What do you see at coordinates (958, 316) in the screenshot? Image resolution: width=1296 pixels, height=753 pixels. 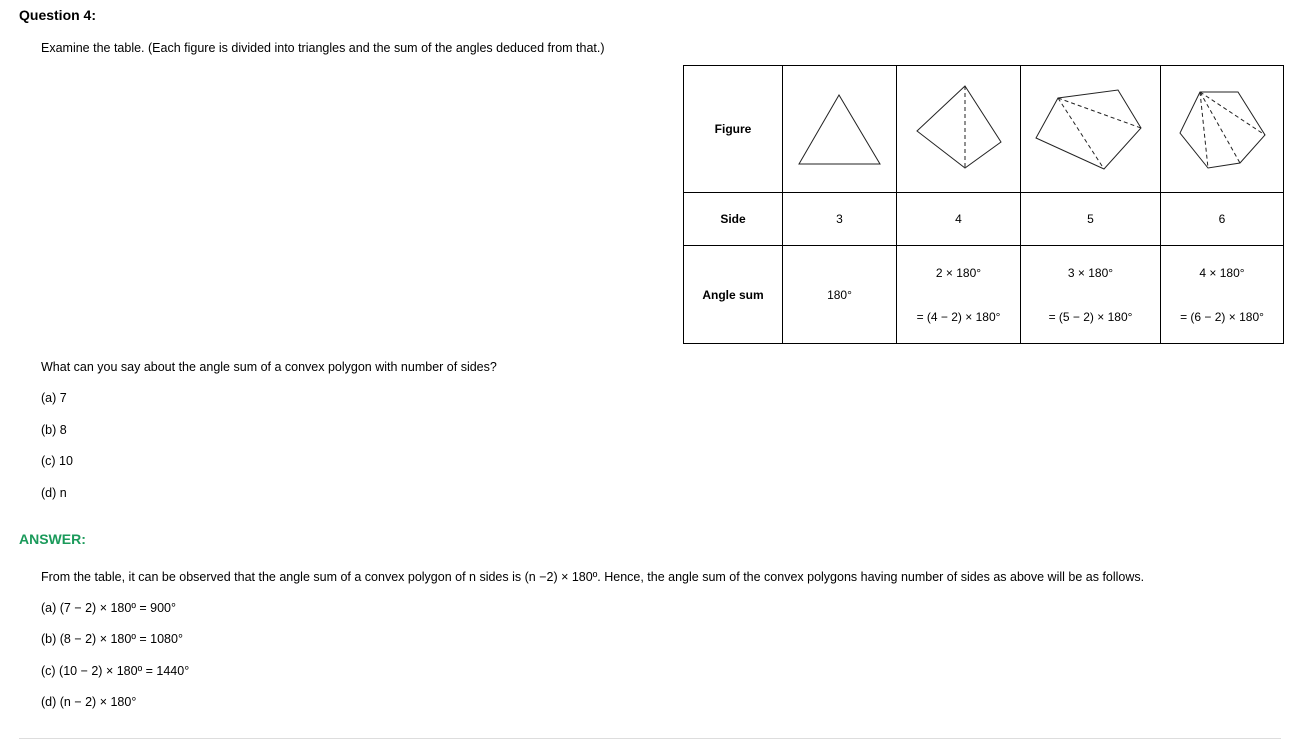 I see `angle-sum-formula: = (4 − 2) × 180°` at bounding box center [958, 316].